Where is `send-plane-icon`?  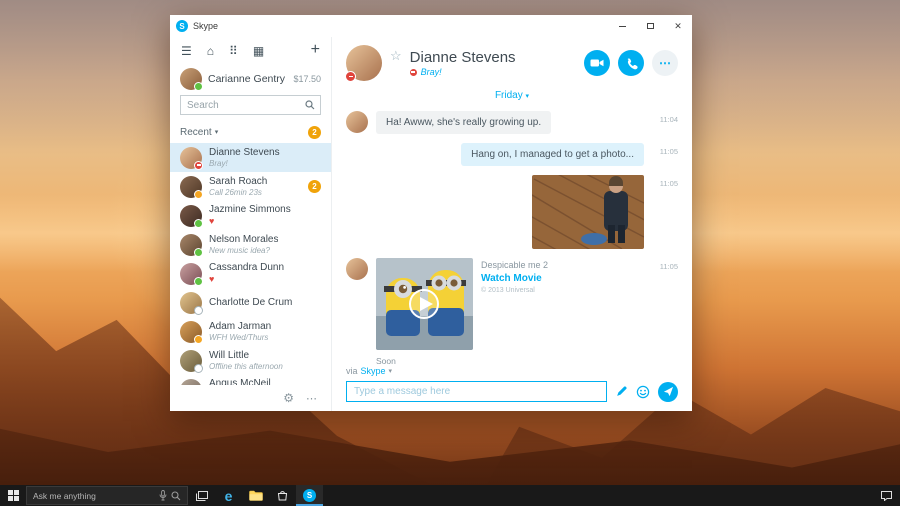
send-plane-icon is located at coordinates (668, 391).